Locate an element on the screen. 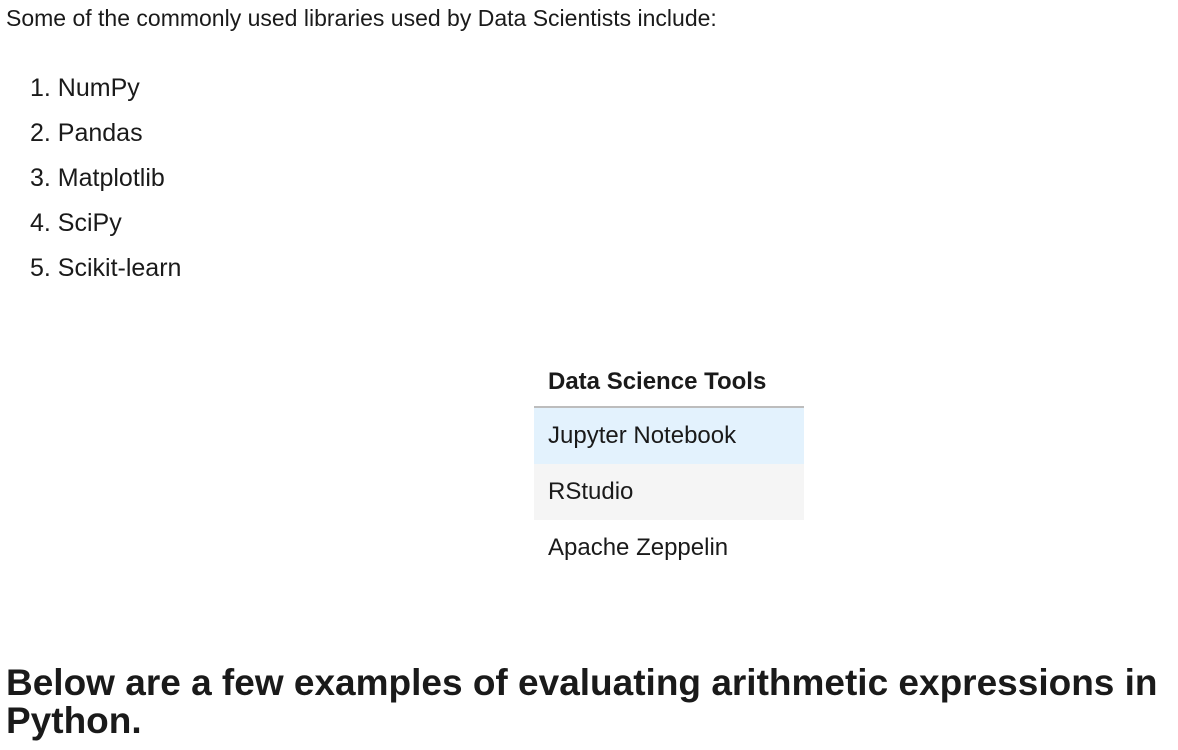  table-cell: Apache Zeppelin is located at coordinates (638, 547).